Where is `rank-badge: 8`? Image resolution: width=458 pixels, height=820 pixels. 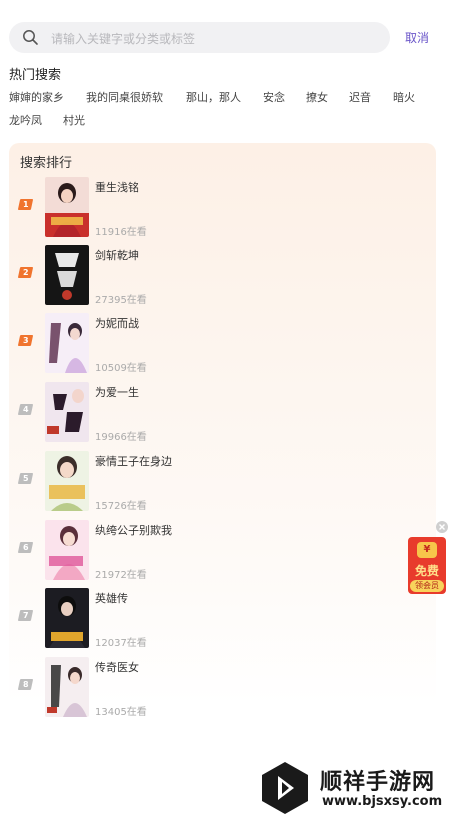 rank-badge: 8 is located at coordinates (25, 684).